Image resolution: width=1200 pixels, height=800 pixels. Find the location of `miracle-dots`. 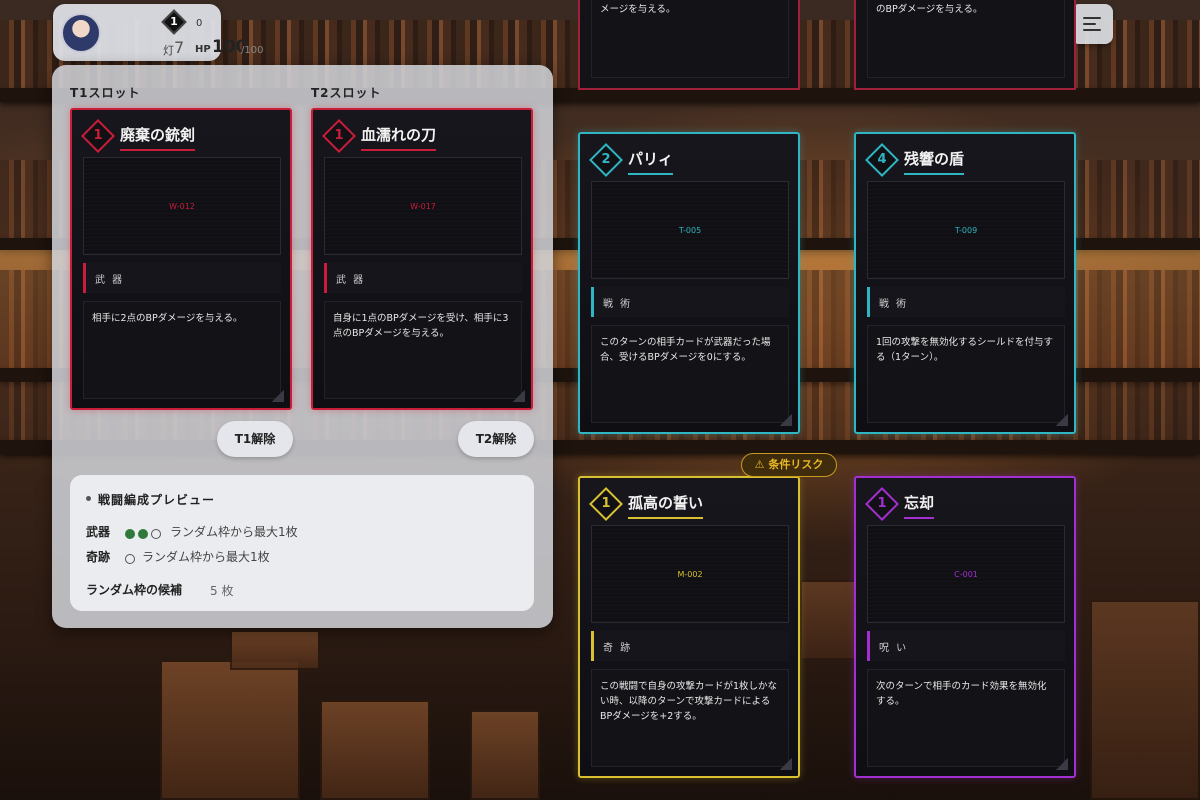

miracle-dots is located at coordinates (131, 556).